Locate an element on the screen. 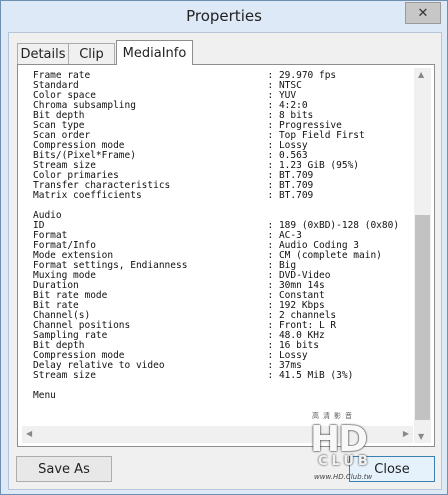 The height and width of the screenshot is (495, 448). close-icon: ✕ is located at coordinates (423, 13).